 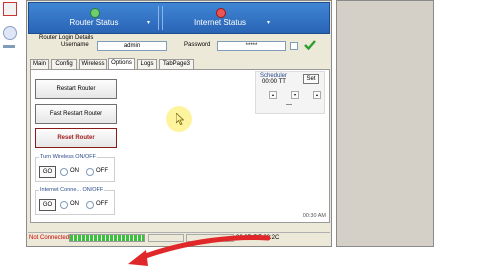 What do you see at coordinates (64, 205) in the screenshot?
I see `internet-on-radio` at bounding box center [64, 205].